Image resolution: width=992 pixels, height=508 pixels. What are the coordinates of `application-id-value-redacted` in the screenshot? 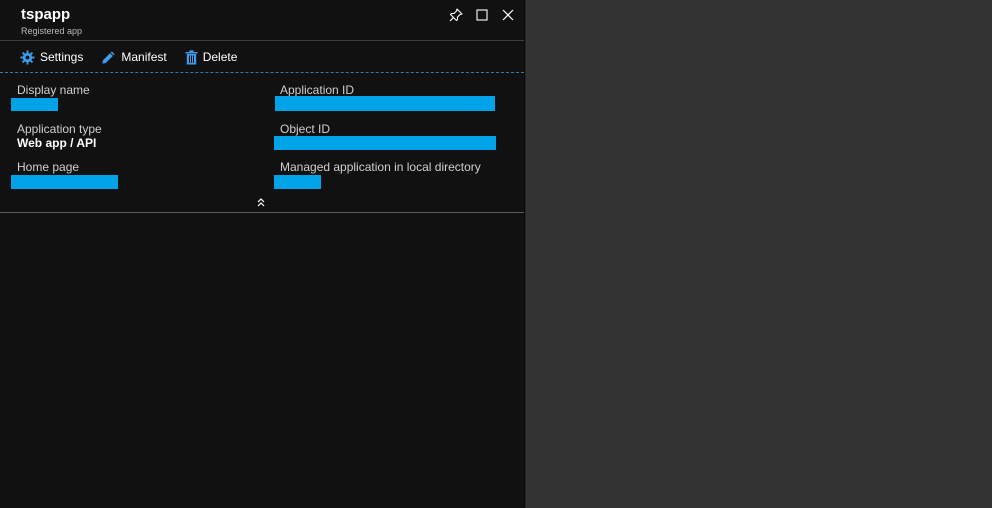 It's located at (385, 103).